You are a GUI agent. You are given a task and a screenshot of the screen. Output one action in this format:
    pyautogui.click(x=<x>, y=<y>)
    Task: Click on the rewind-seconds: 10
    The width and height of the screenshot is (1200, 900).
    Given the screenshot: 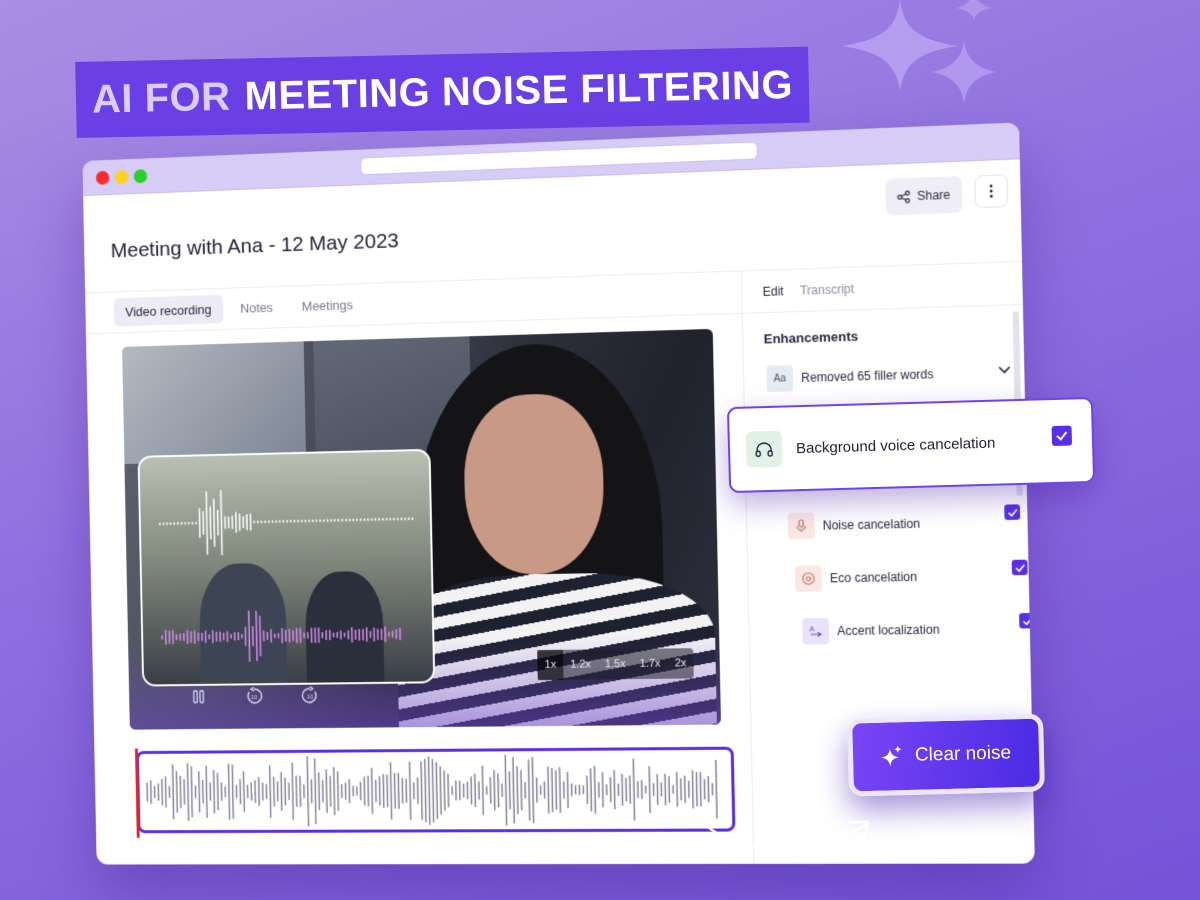 What is the action you would take?
    pyautogui.click(x=254, y=699)
    